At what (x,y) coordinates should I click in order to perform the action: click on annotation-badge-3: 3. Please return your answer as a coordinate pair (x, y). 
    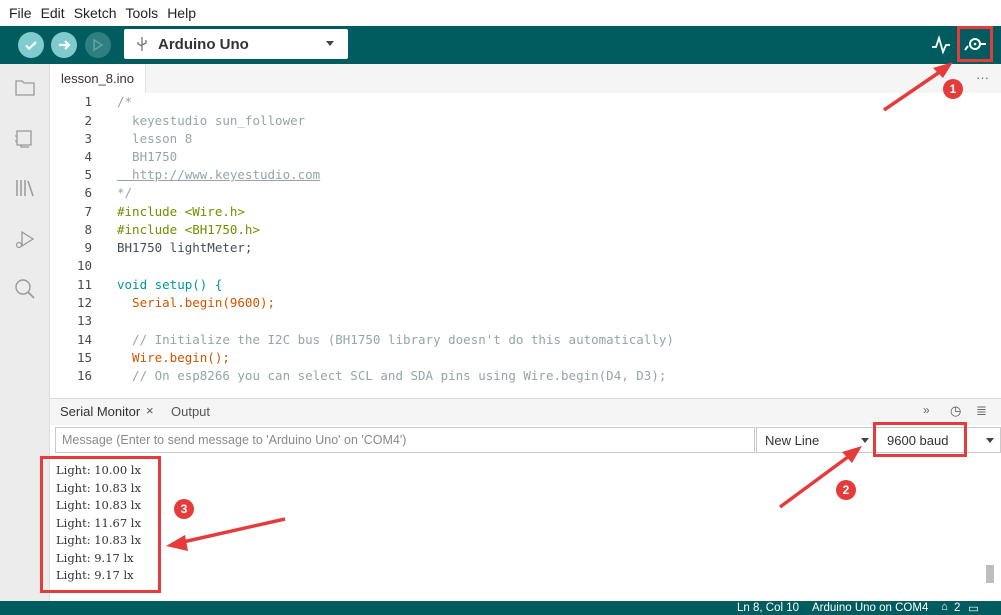
    Looking at the image, I should click on (184, 509).